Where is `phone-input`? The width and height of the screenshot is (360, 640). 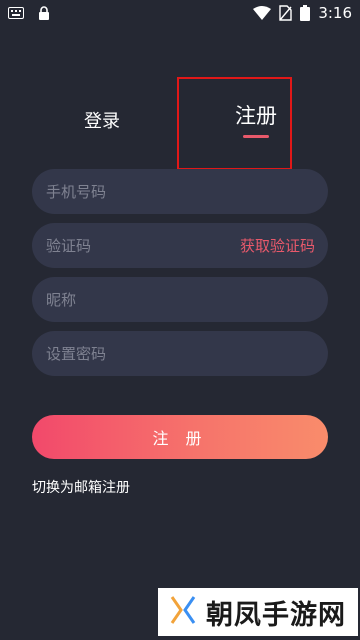 phone-input is located at coordinates (180, 191).